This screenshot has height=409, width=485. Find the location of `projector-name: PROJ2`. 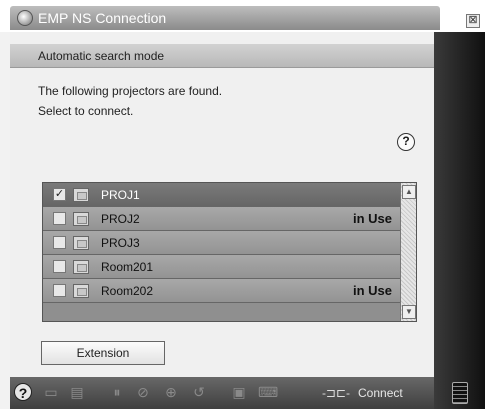

projector-name: PROJ2 is located at coordinates (120, 219).